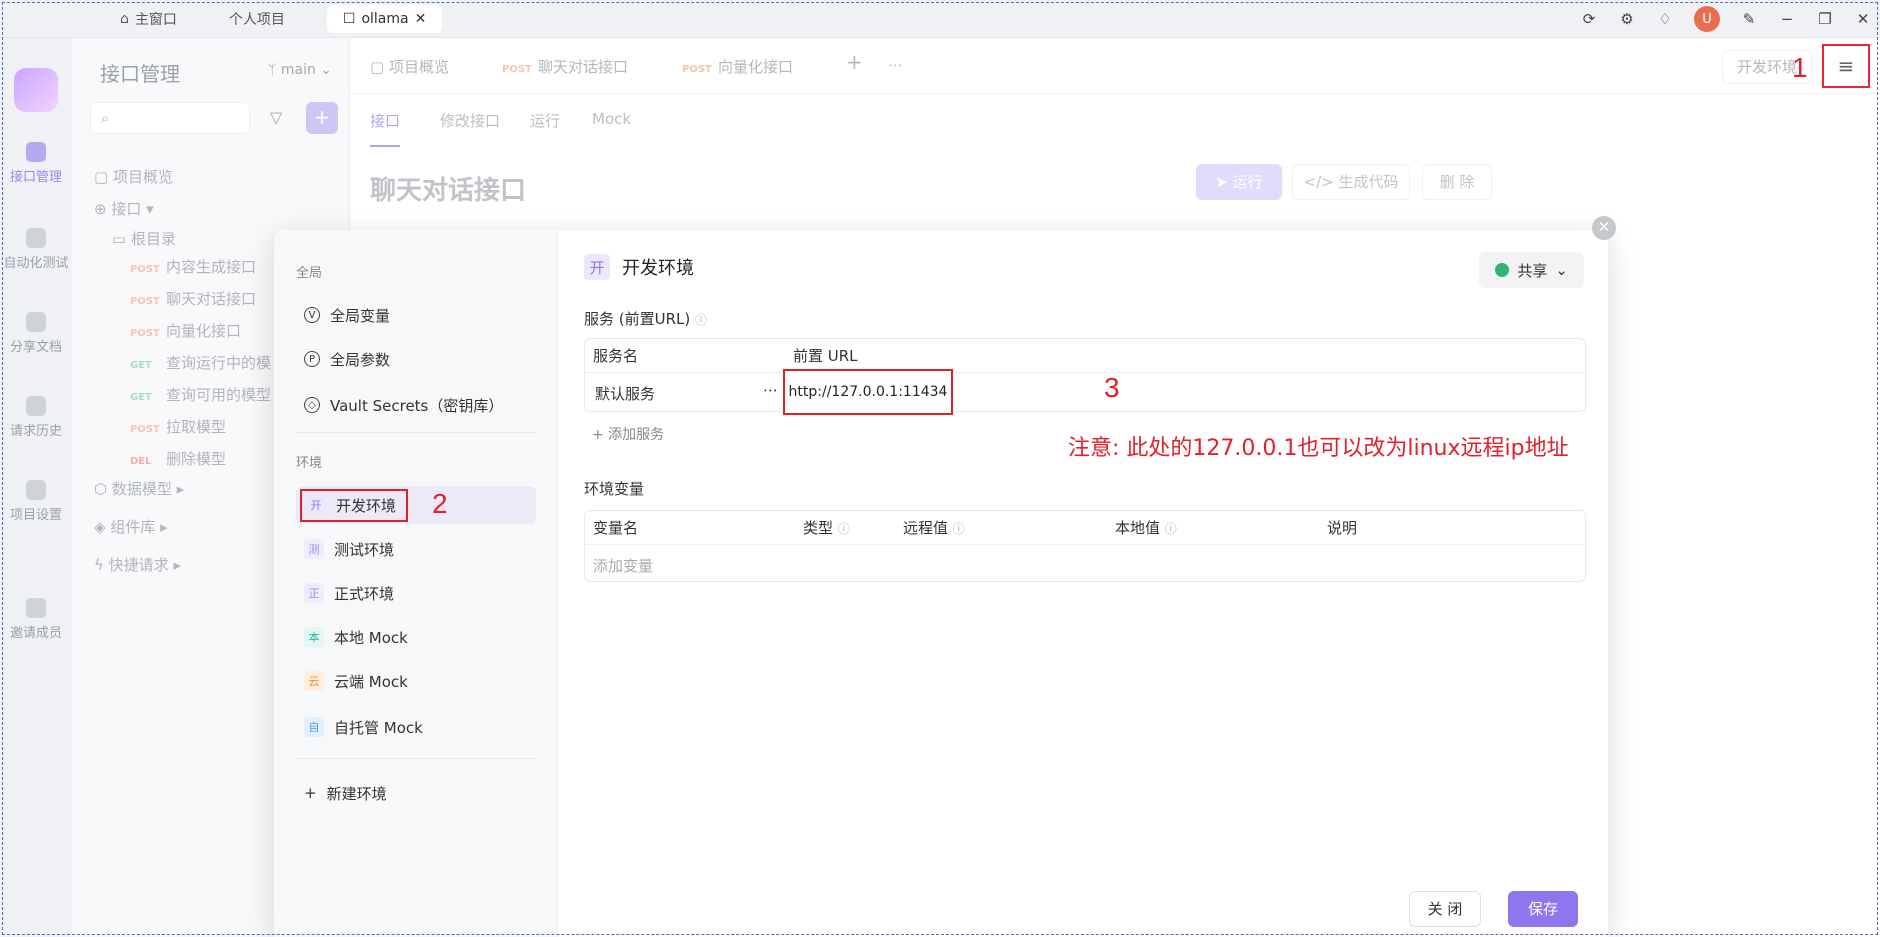 The image size is (1880, 937). What do you see at coordinates (314, 727) in the screenshot?
I see `env-badge-icon: 自` at bounding box center [314, 727].